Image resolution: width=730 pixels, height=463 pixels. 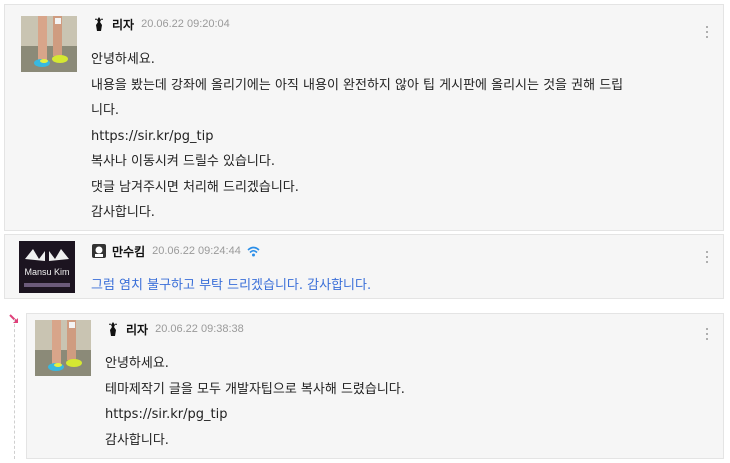 What do you see at coordinates (105, 110) in the screenshot?
I see `comment-line: 니다.` at bounding box center [105, 110].